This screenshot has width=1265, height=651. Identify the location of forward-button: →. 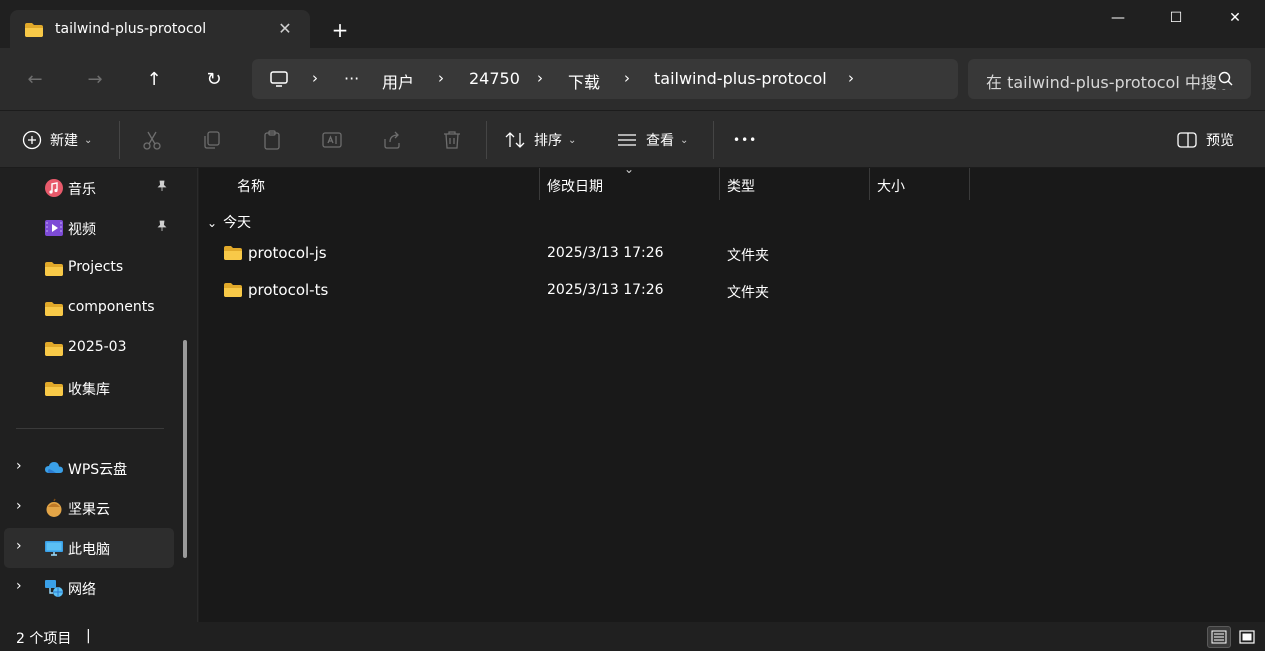
(95, 79).